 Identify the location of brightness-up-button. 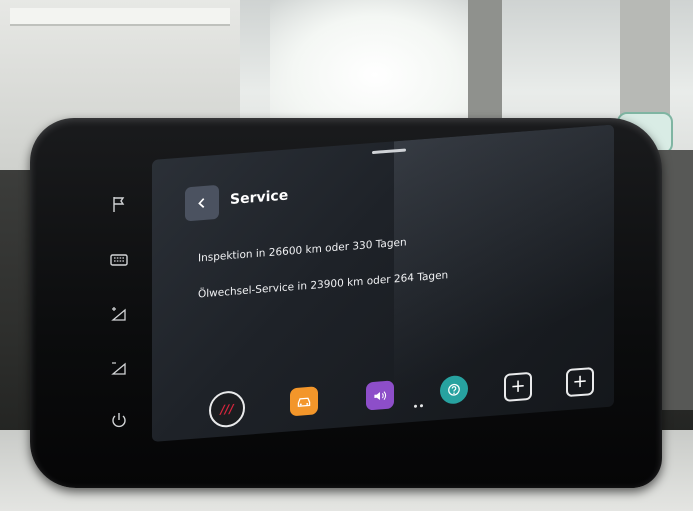
(119, 314).